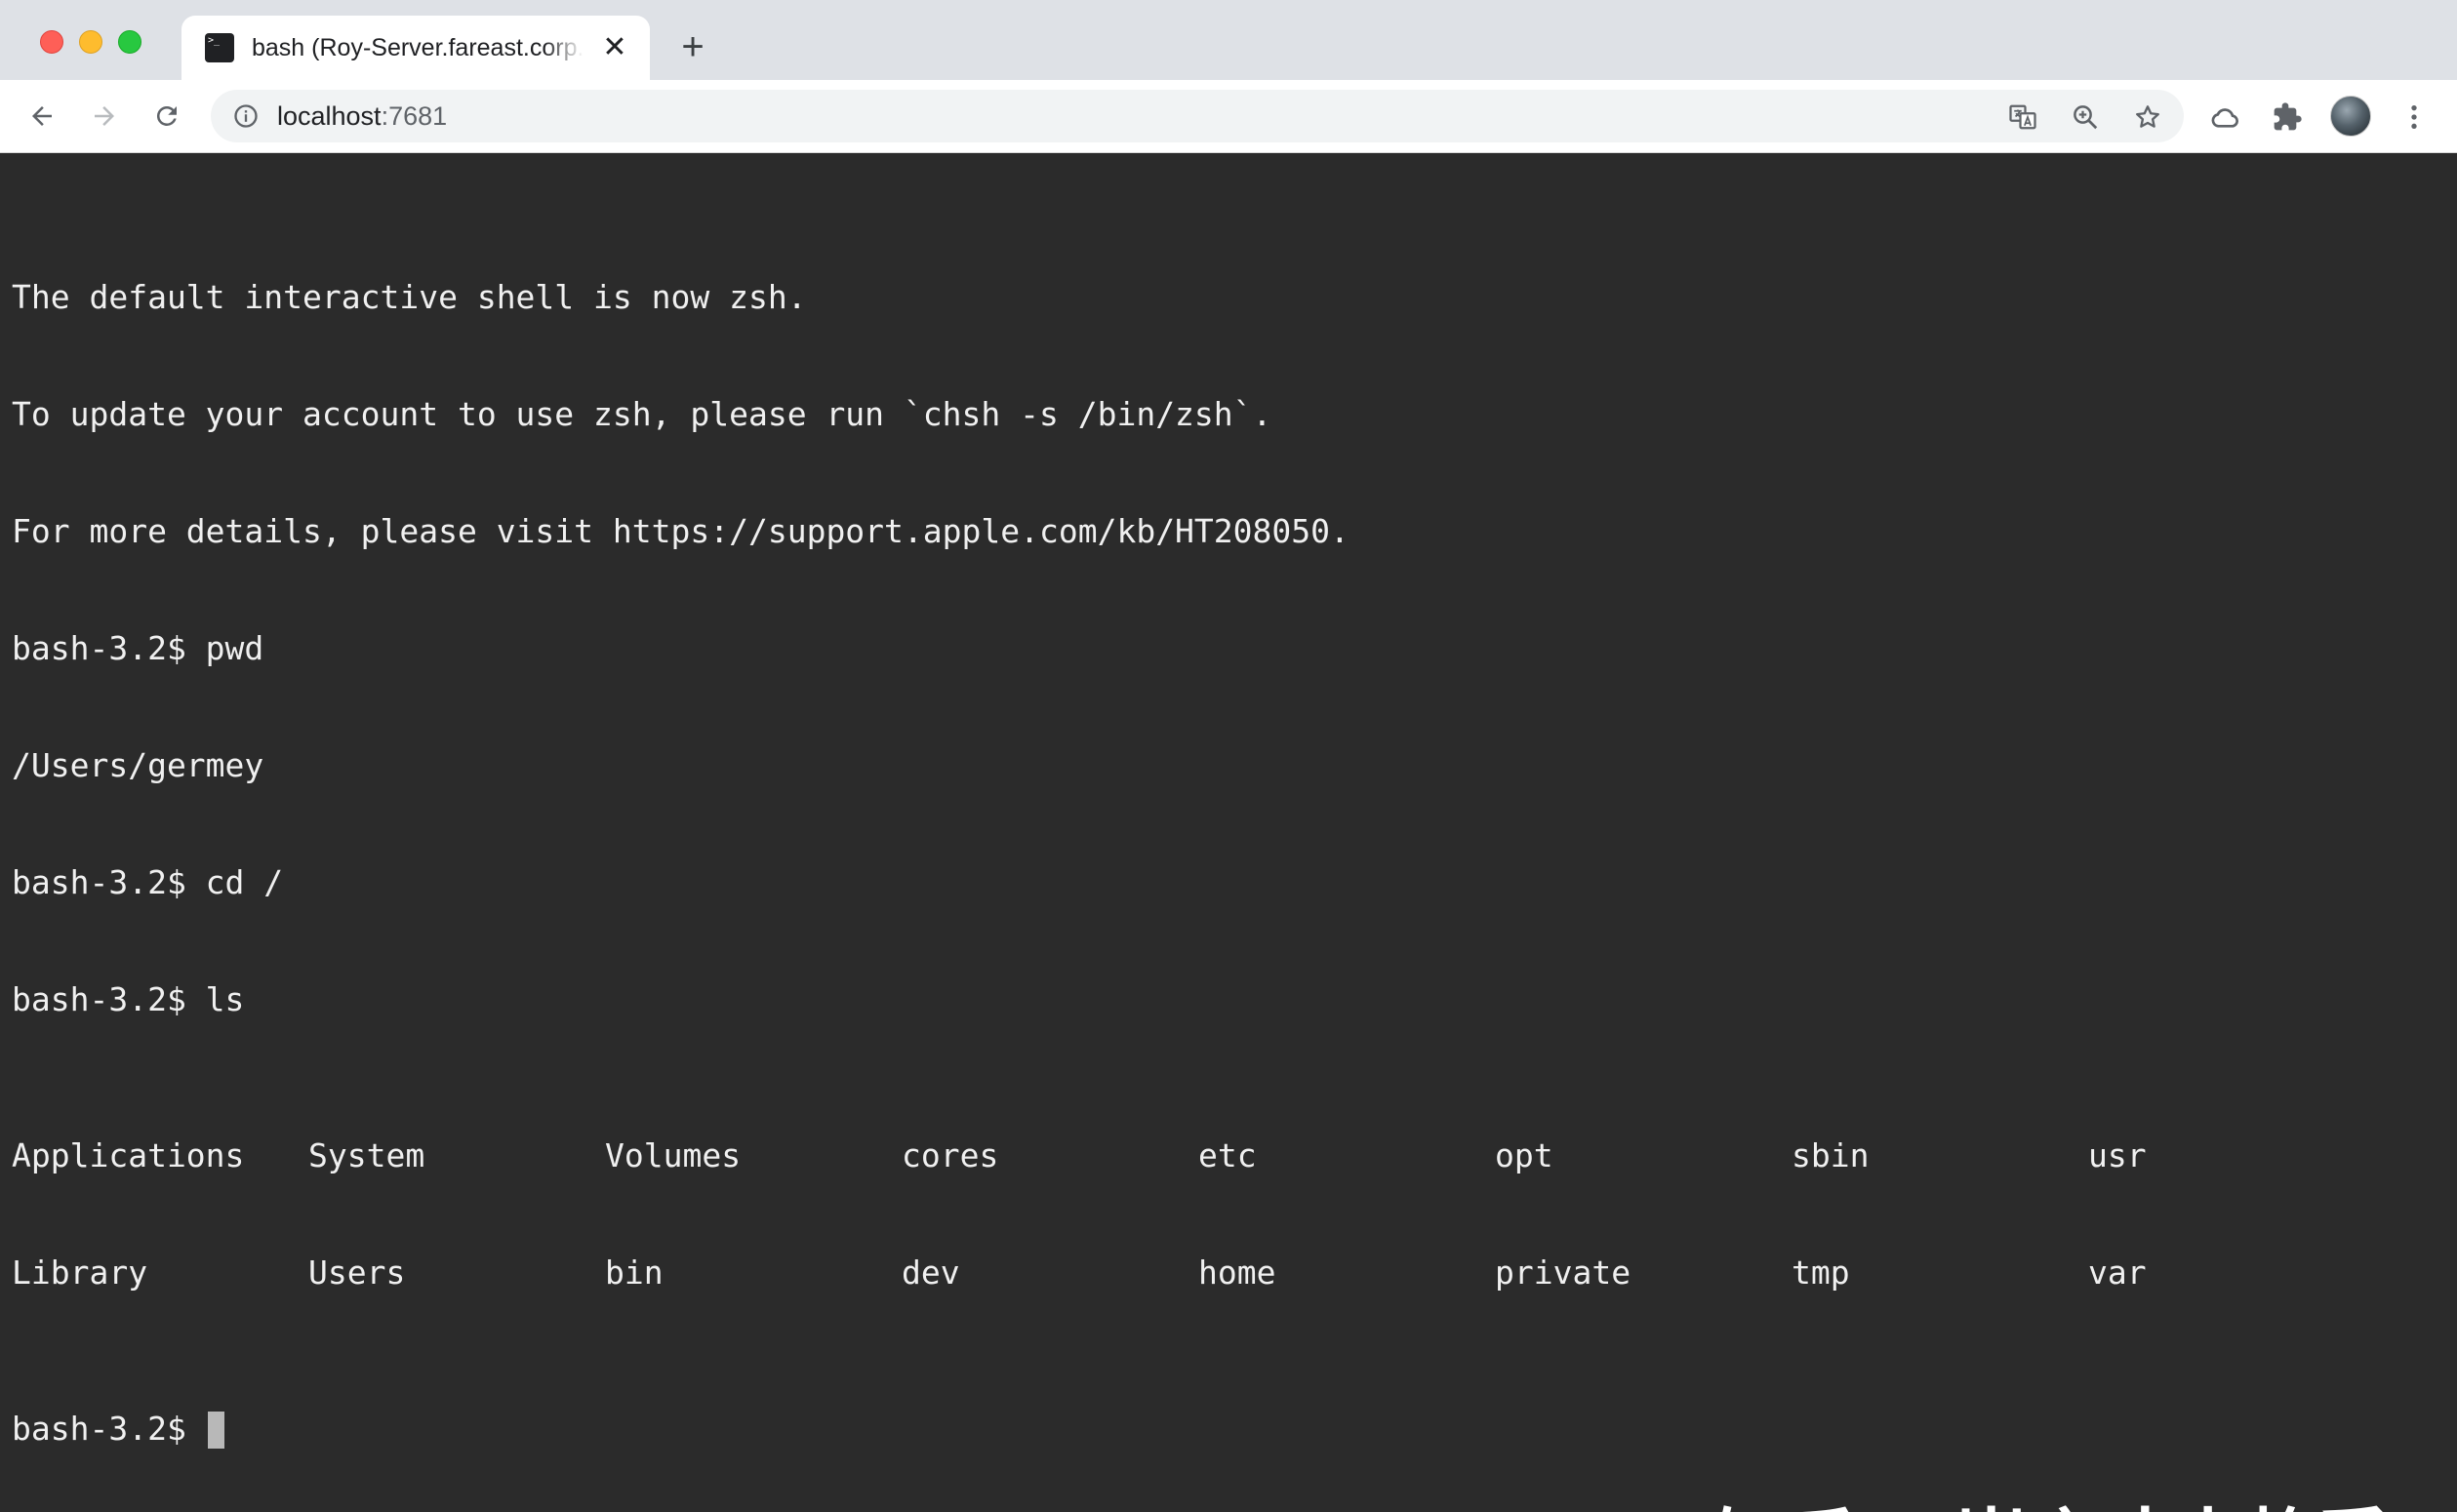 The image size is (2457, 1512). Describe the element at coordinates (51, 42) in the screenshot. I see `close-window-button` at that location.